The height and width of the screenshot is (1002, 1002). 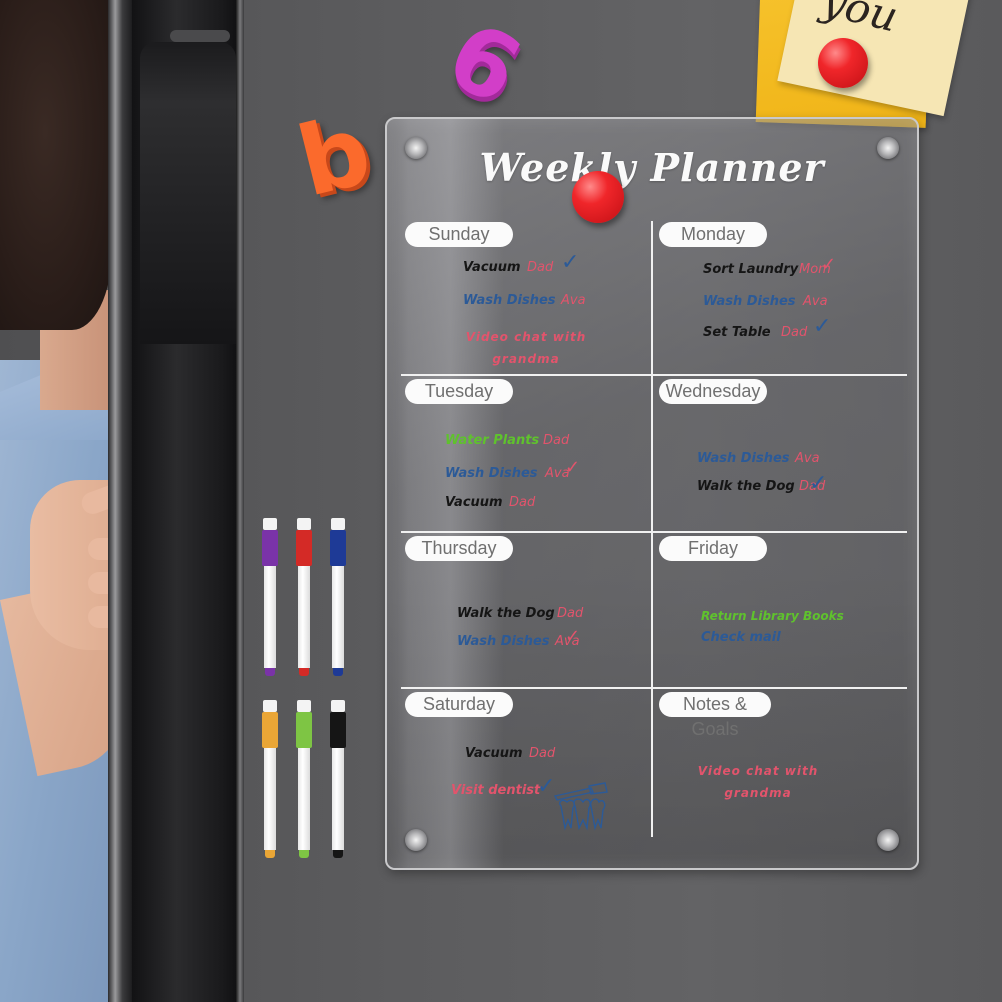 What do you see at coordinates (526, 359) in the screenshot?
I see `task-note-line: grandma` at bounding box center [526, 359].